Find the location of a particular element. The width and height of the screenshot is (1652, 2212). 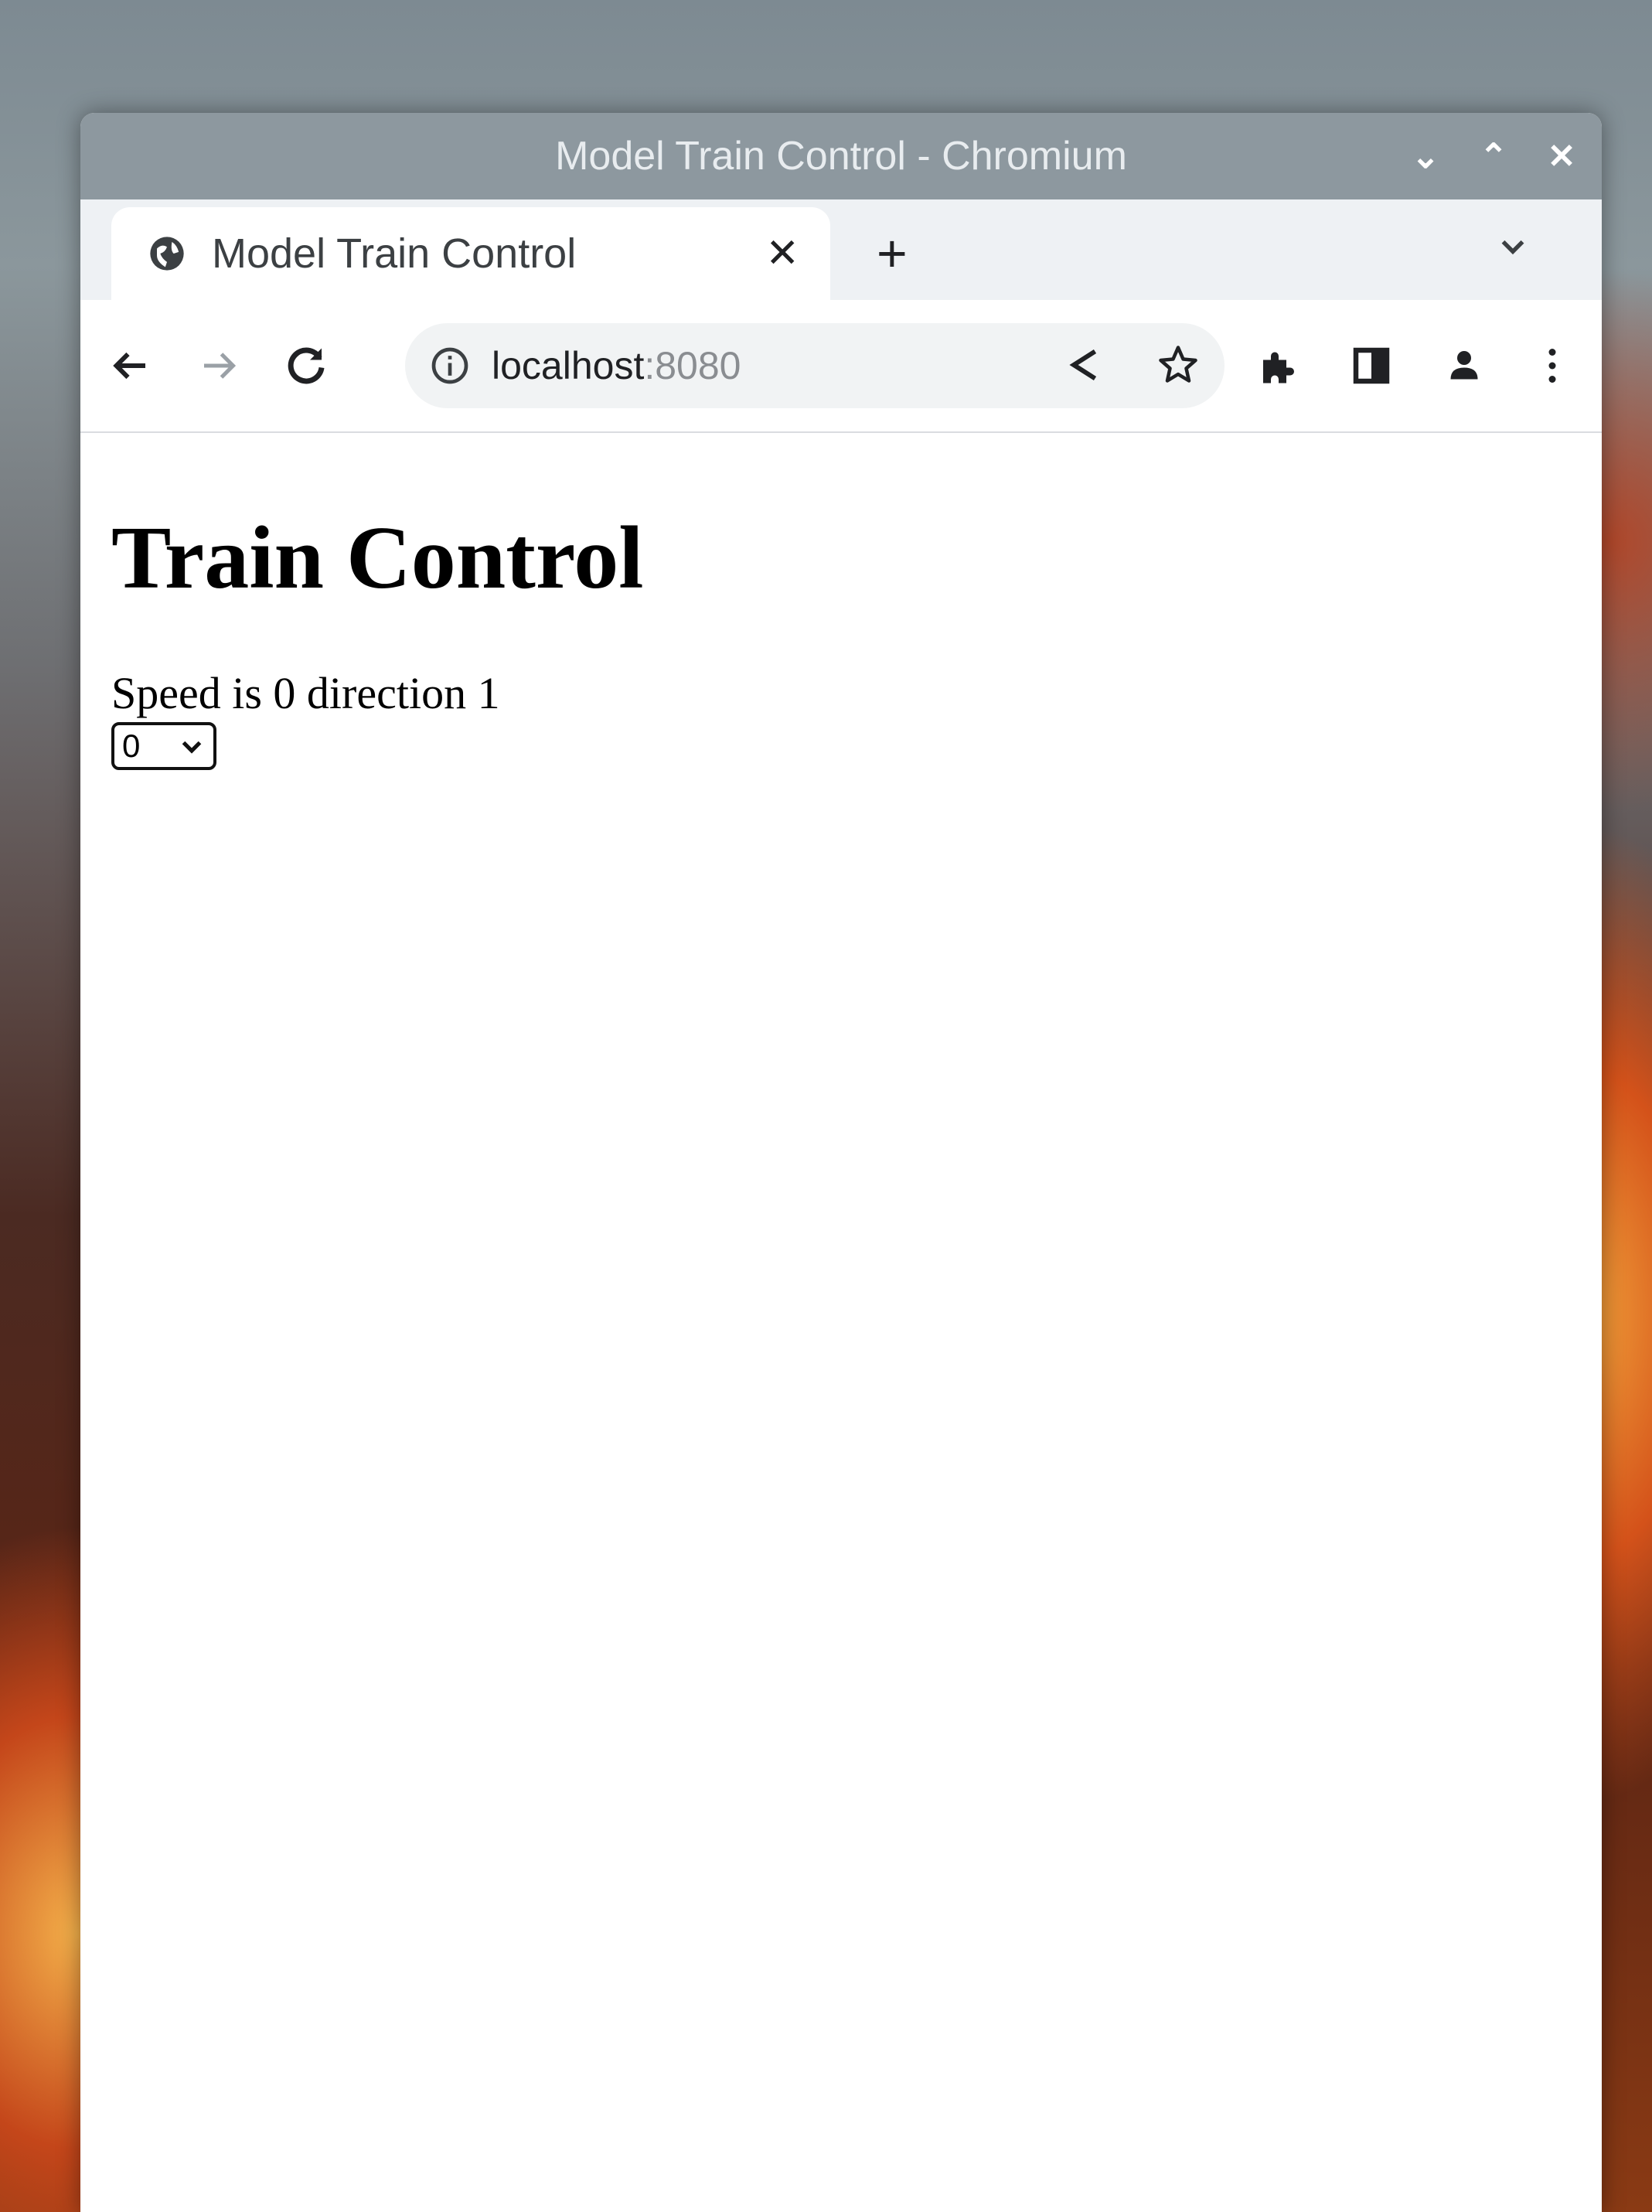

speed-status-text: Speed is 0 direction 1 is located at coordinates (305, 693).